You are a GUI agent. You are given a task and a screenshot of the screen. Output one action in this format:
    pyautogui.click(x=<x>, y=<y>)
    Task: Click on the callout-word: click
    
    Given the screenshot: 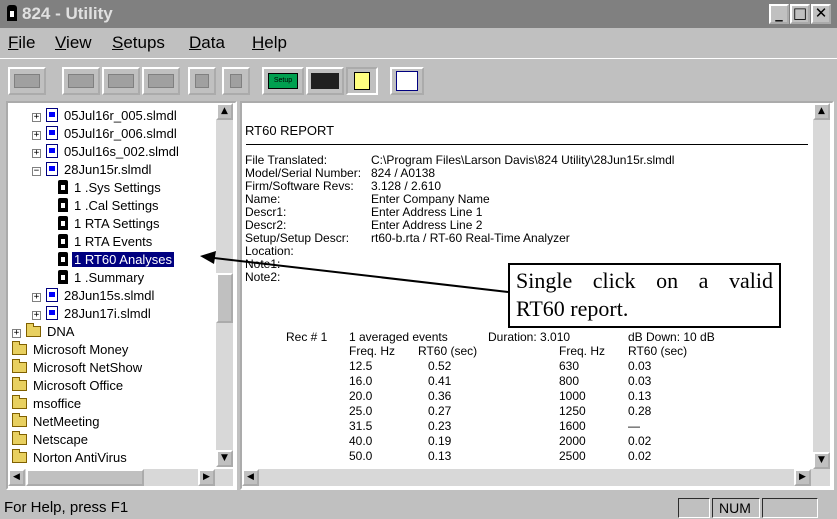 What is the action you would take?
    pyautogui.click(x=614, y=280)
    